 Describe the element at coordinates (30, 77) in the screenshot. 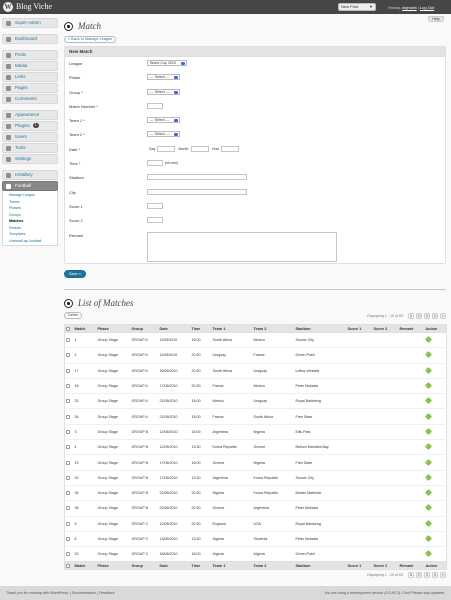

I see `menu-links: Links` at that location.